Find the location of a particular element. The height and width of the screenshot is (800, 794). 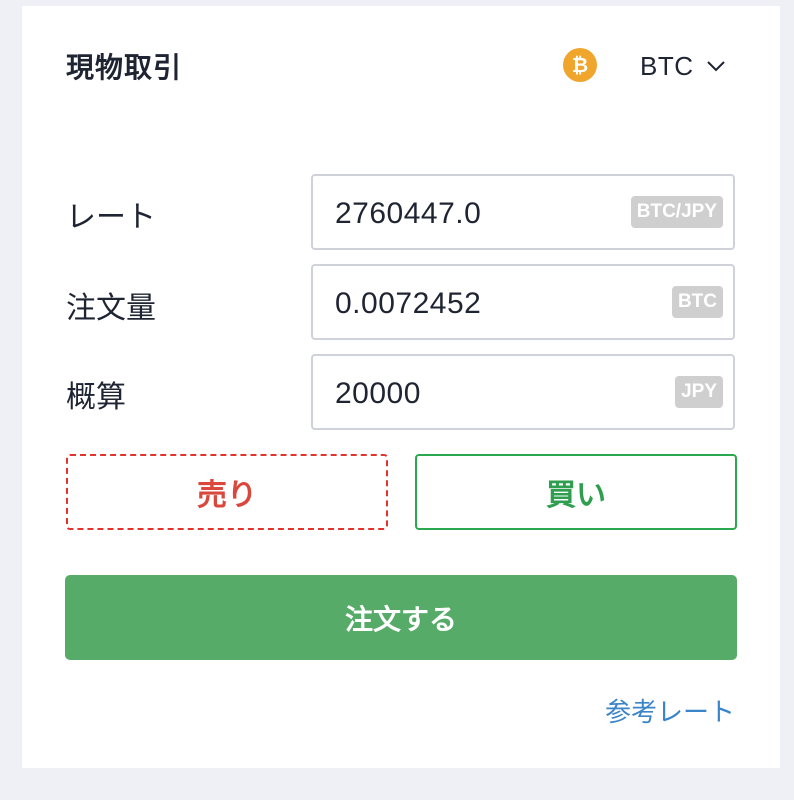

amount-label: 注文量 is located at coordinates (111, 308).